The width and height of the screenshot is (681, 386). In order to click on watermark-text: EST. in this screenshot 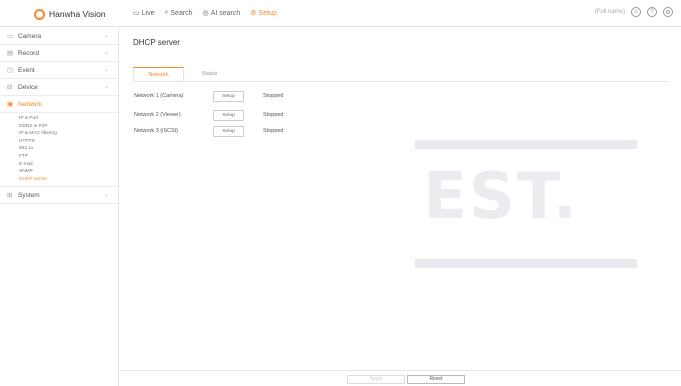, I will do `click(501, 197)`.